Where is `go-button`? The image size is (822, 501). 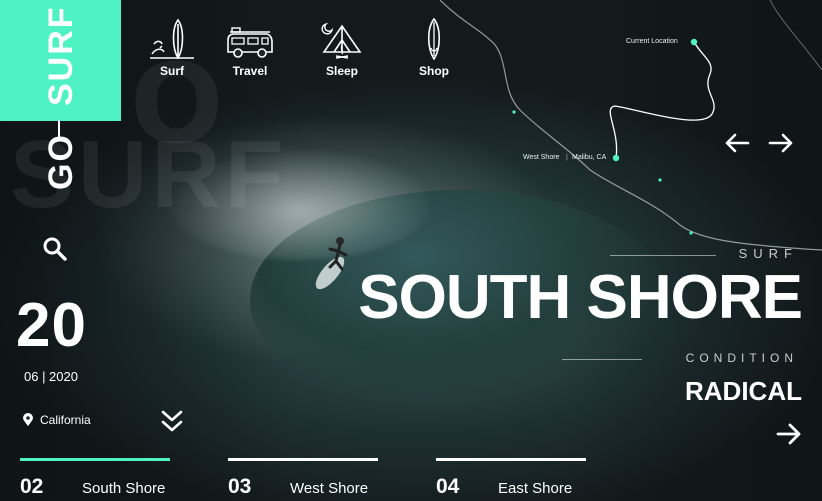 go-button is located at coordinates (789, 435).